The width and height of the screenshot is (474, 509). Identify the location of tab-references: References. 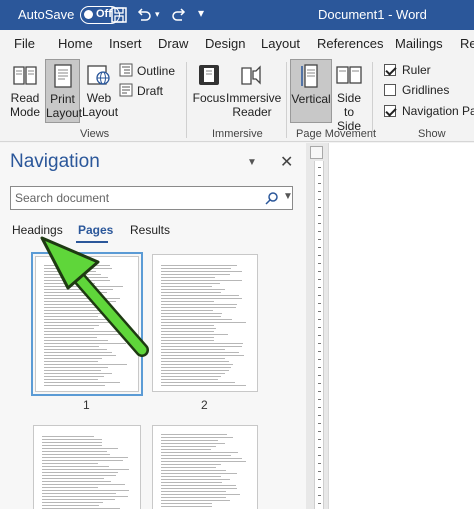
(350, 43).